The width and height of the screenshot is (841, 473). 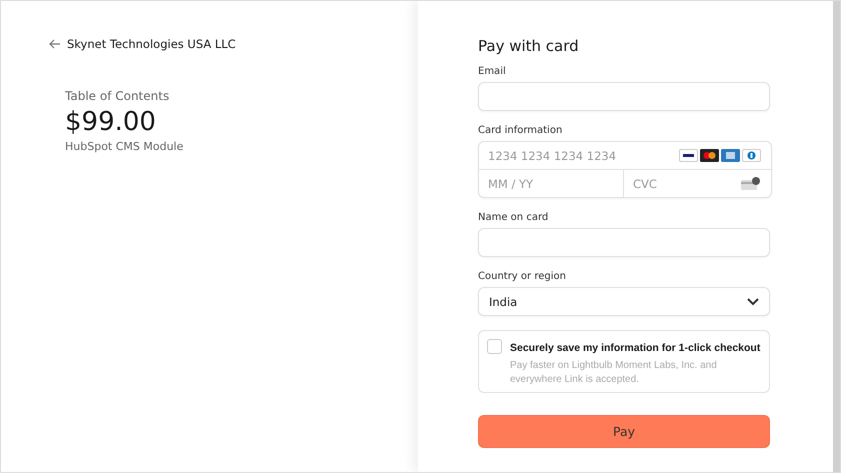 I want to click on product-description: HubSpot CMS Module, so click(x=124, y=146).